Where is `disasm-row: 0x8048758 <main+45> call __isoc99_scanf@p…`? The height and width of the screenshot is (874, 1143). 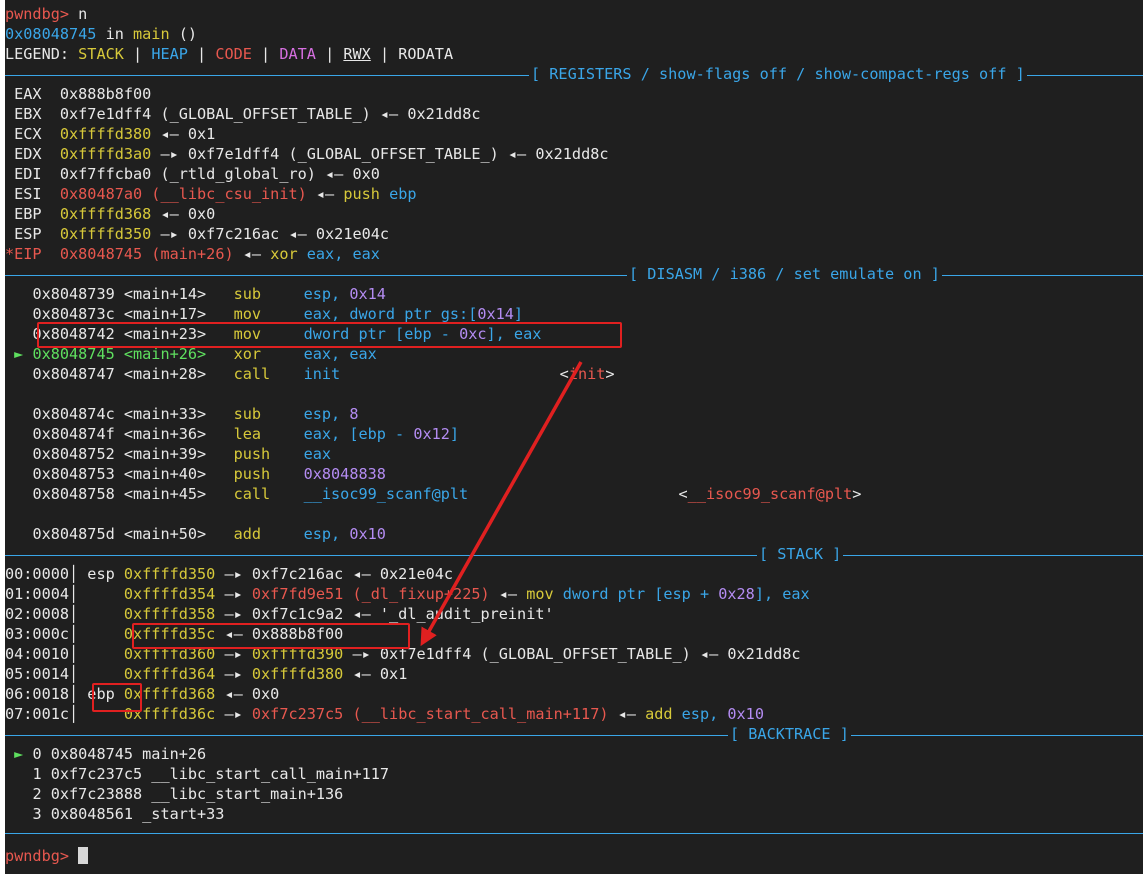 disasm-row: 0x8048758 <main+45> call __isoc99_scanf@p… is located at coordinates (433, 494).